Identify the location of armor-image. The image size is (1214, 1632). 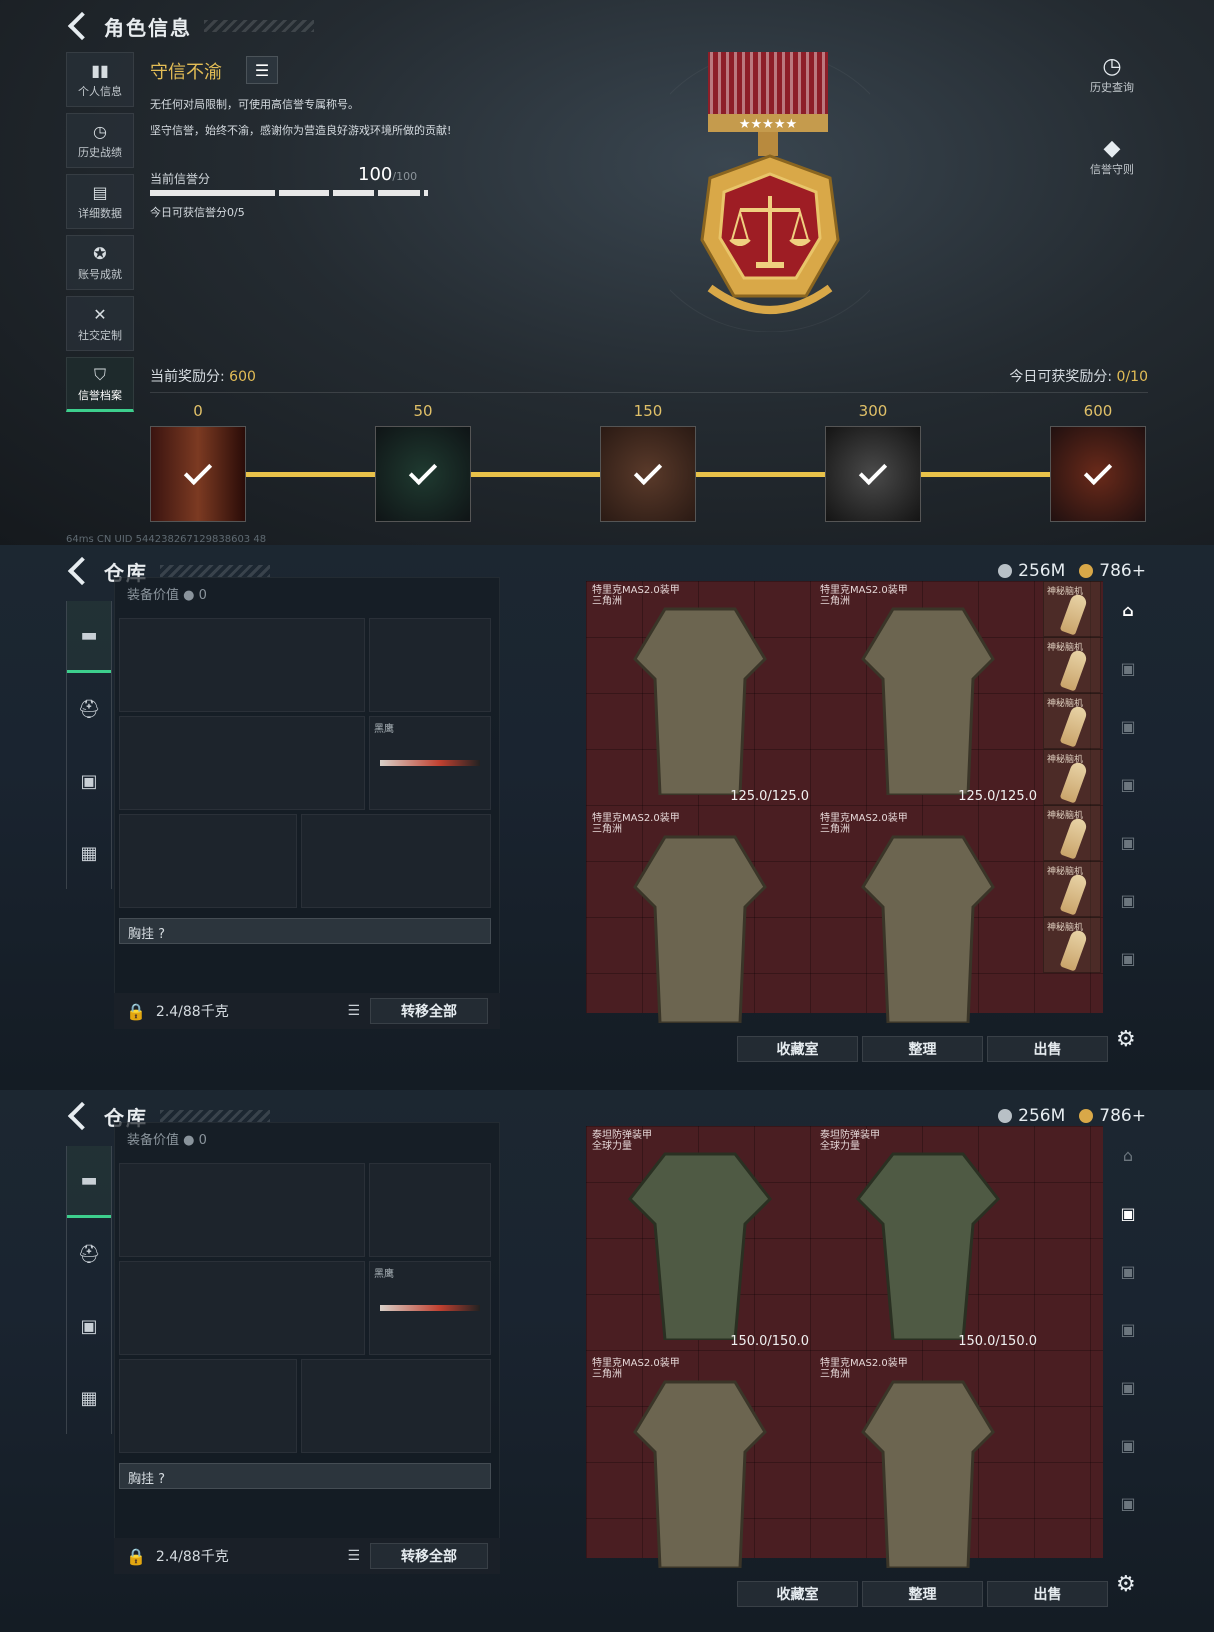
(927, 1246).